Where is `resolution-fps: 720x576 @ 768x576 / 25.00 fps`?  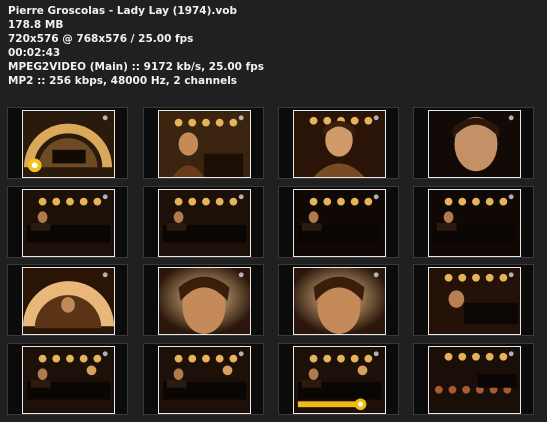
resolution-fps: 720x576 @ 768x576 / 25.00 fps is located at coordinates (101, 39).